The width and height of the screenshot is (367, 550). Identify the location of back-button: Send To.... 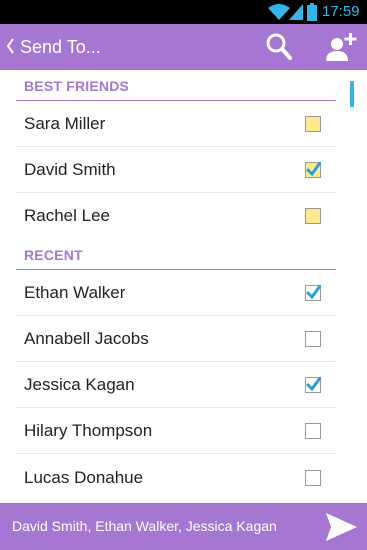
(57, 47).